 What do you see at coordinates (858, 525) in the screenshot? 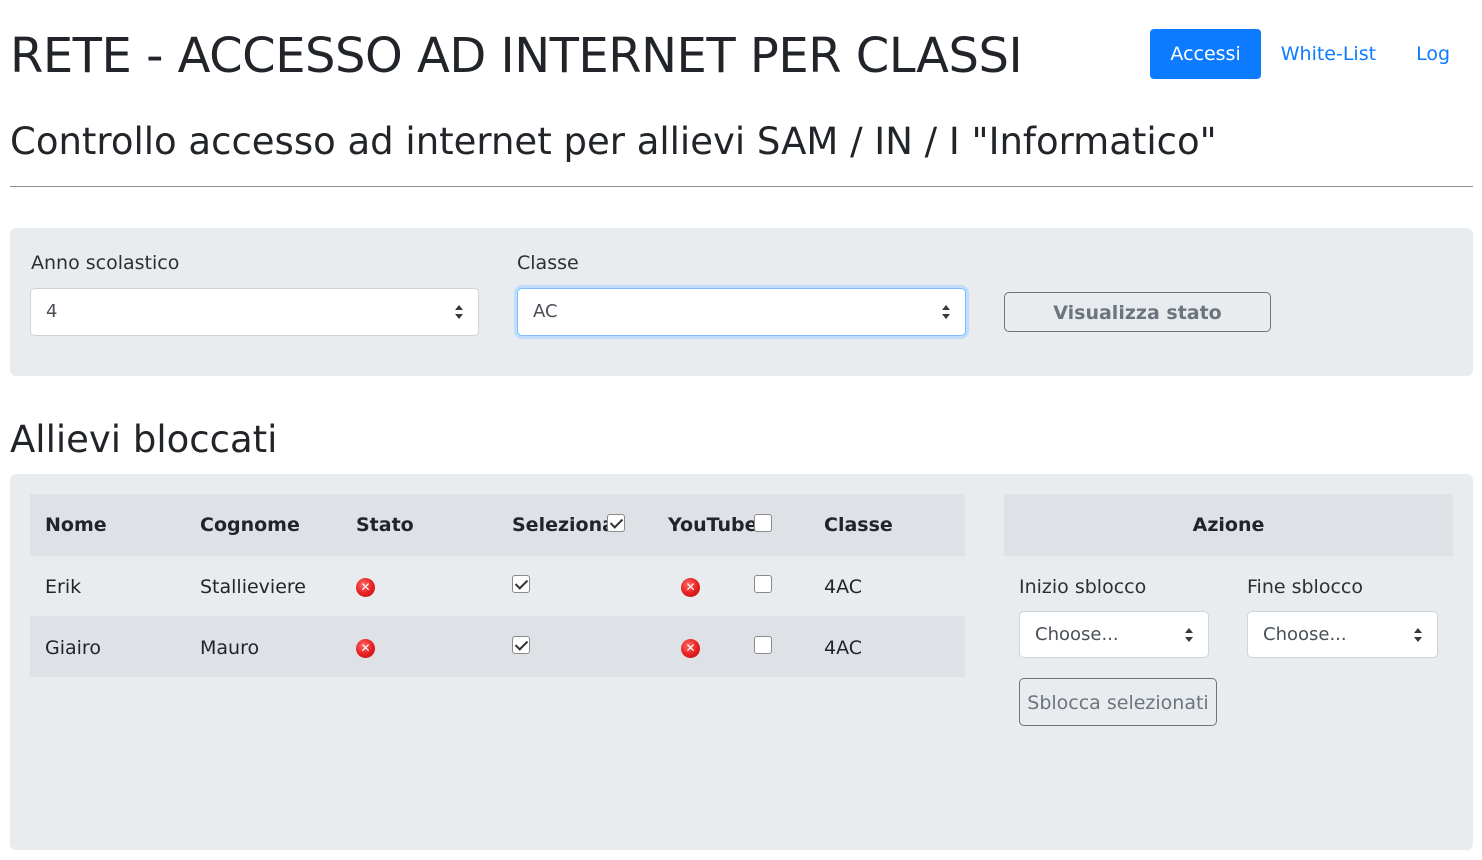
I see `col-classe: Classe` at bounding box center [858, 525].